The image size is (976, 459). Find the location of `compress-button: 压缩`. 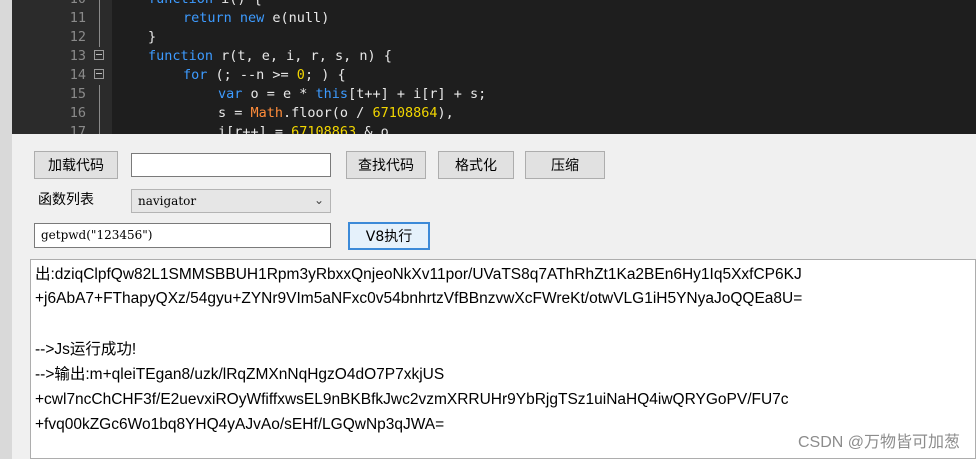

compress-button: 压缩 is located at coordinates (565, 165).